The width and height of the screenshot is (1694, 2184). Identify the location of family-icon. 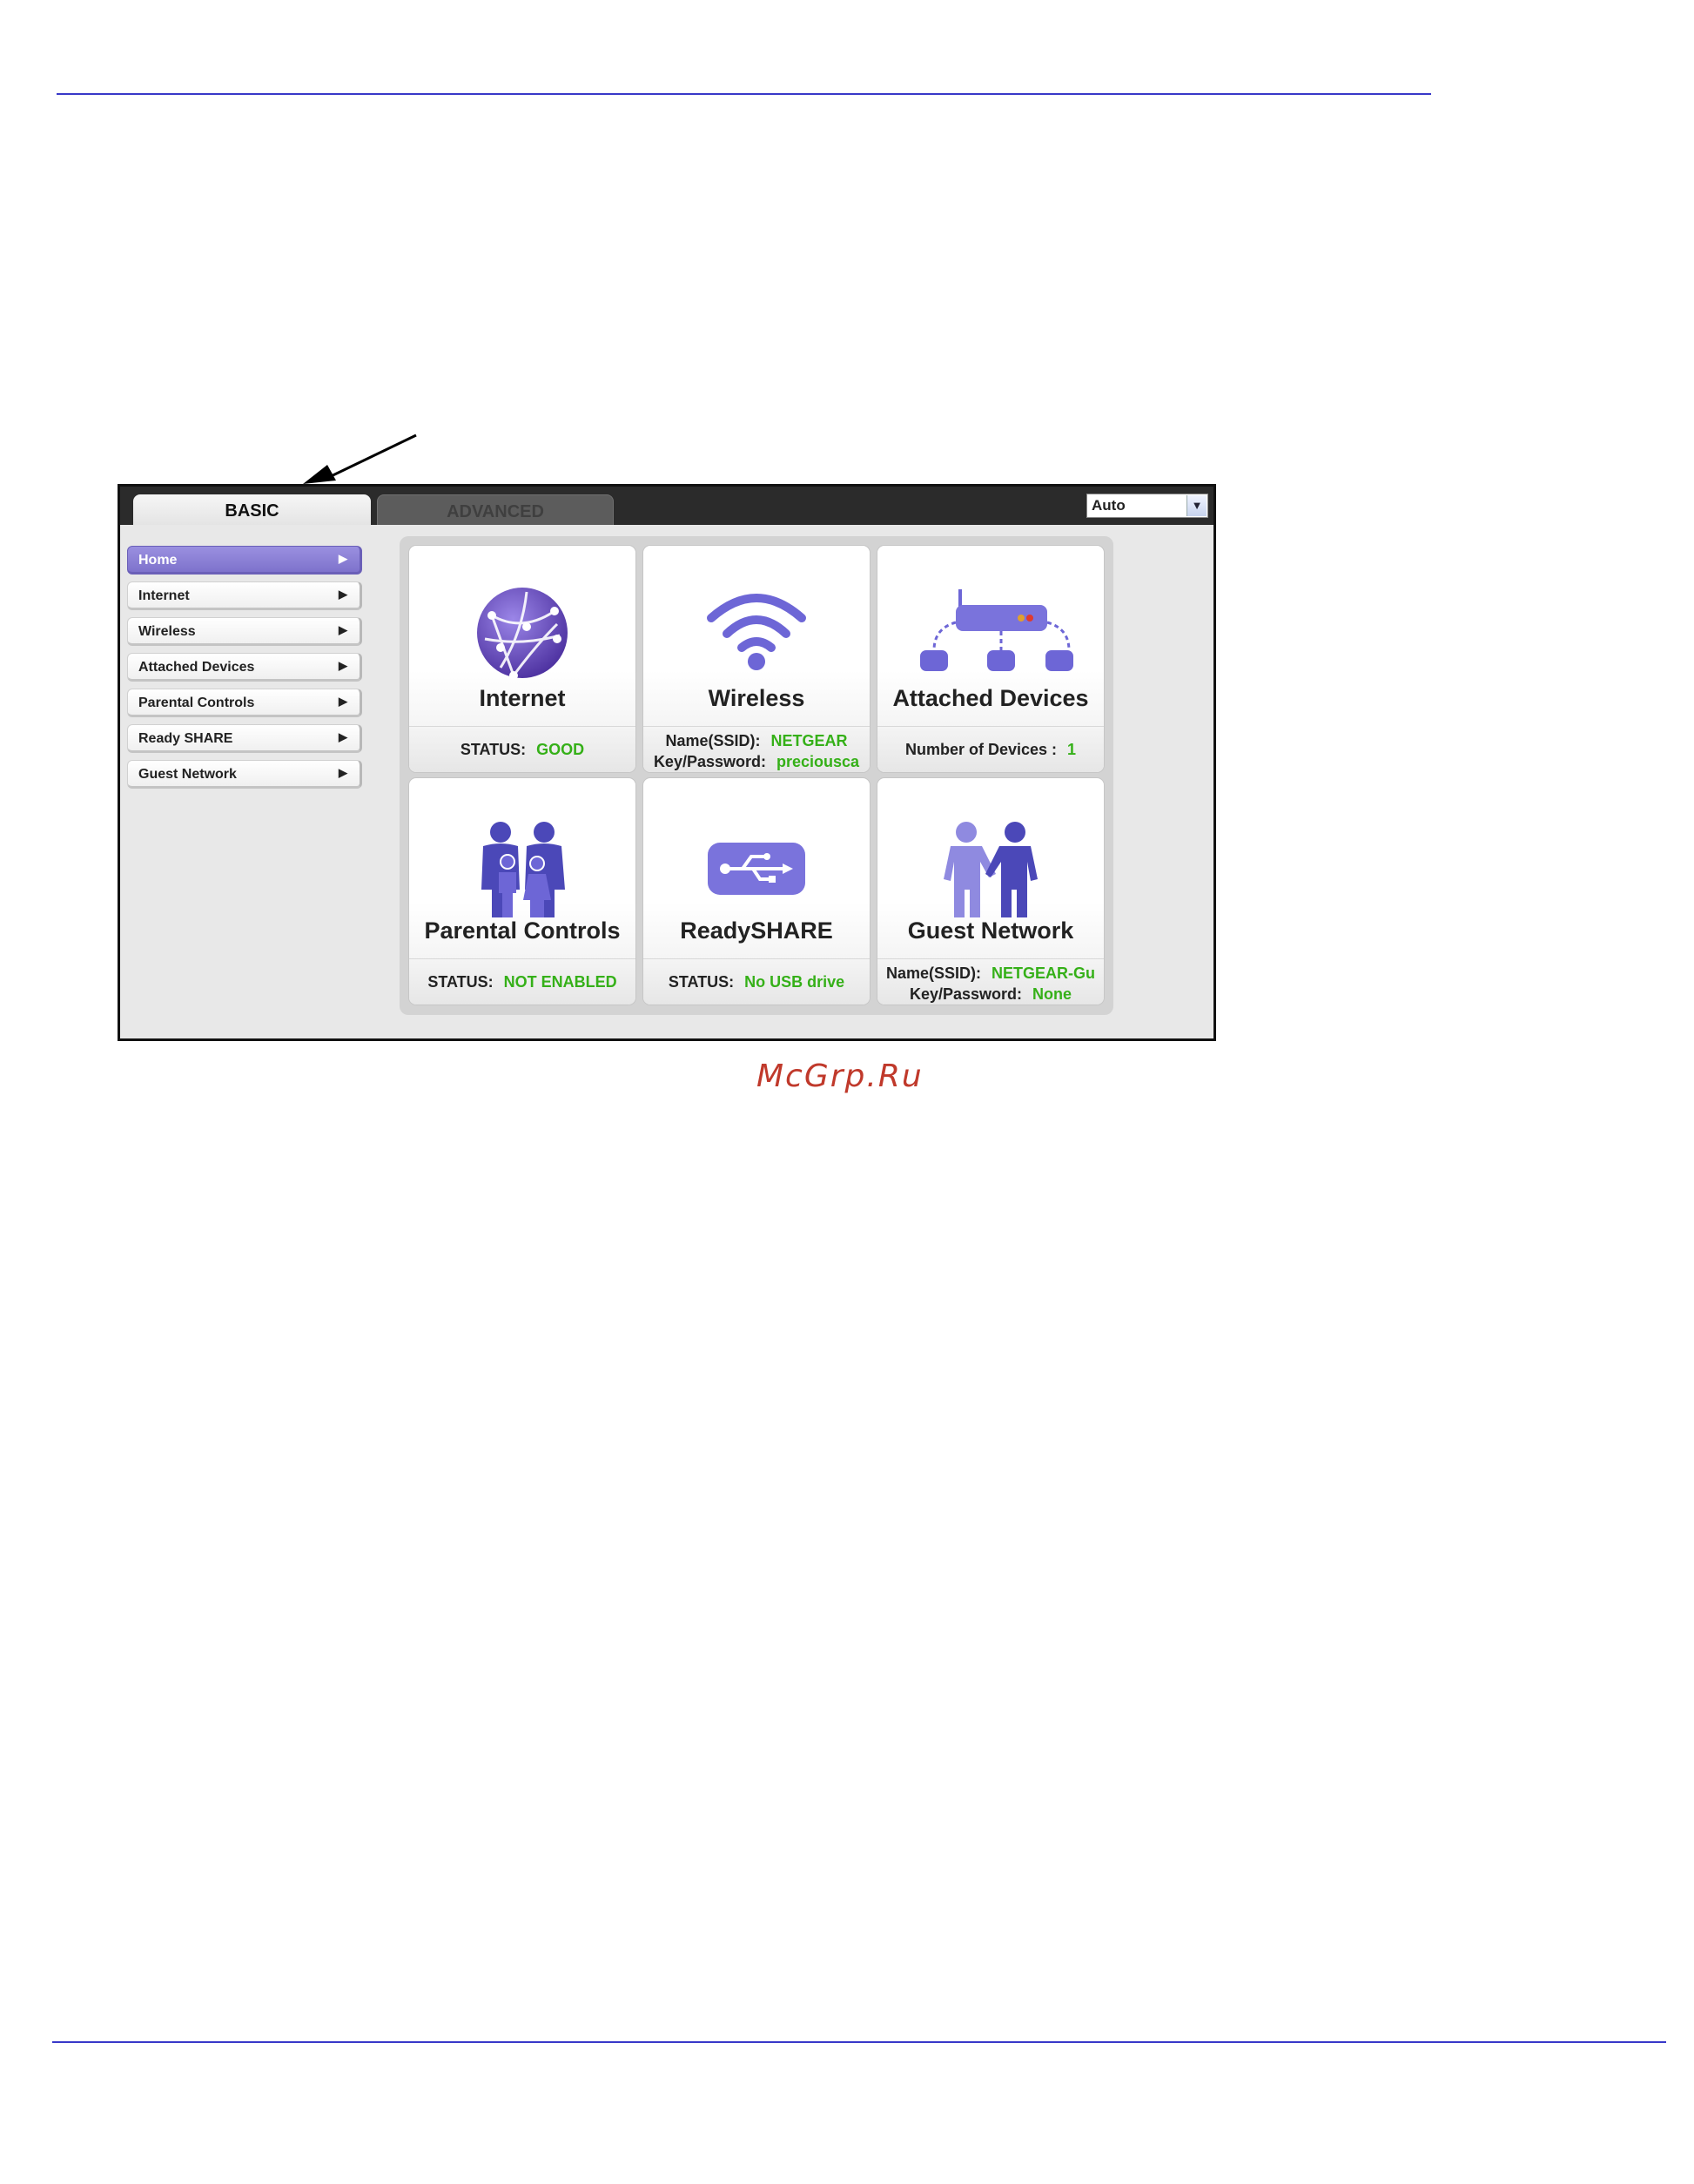
(523, 869).